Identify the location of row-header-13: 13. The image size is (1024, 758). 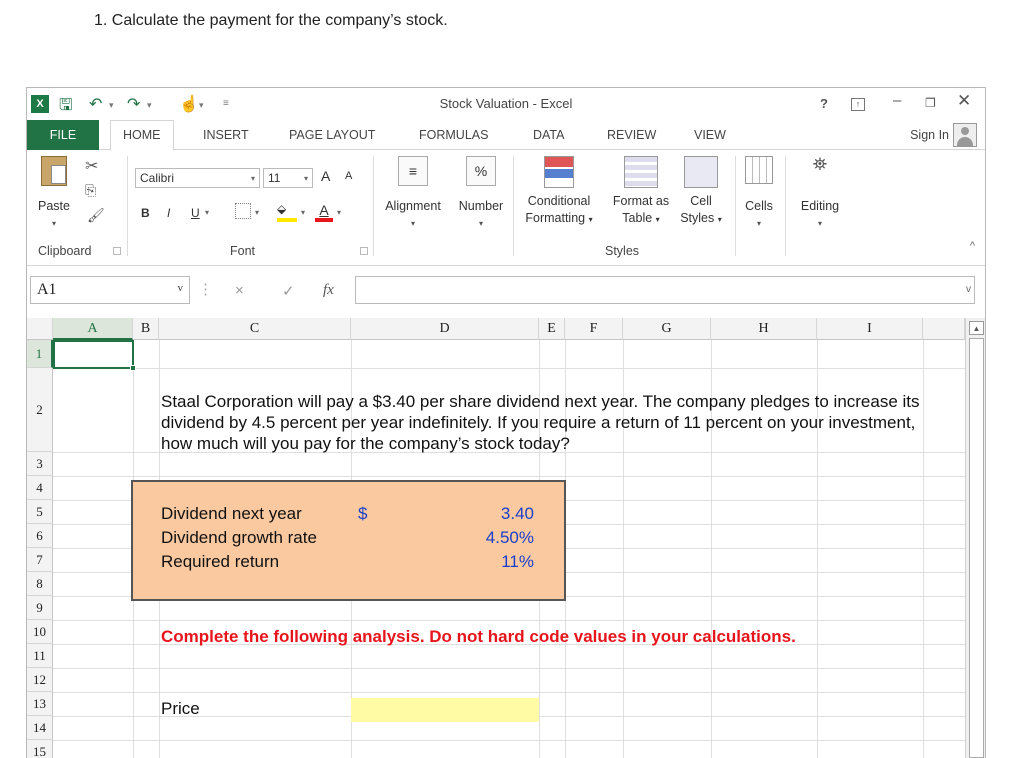
(40, 704).